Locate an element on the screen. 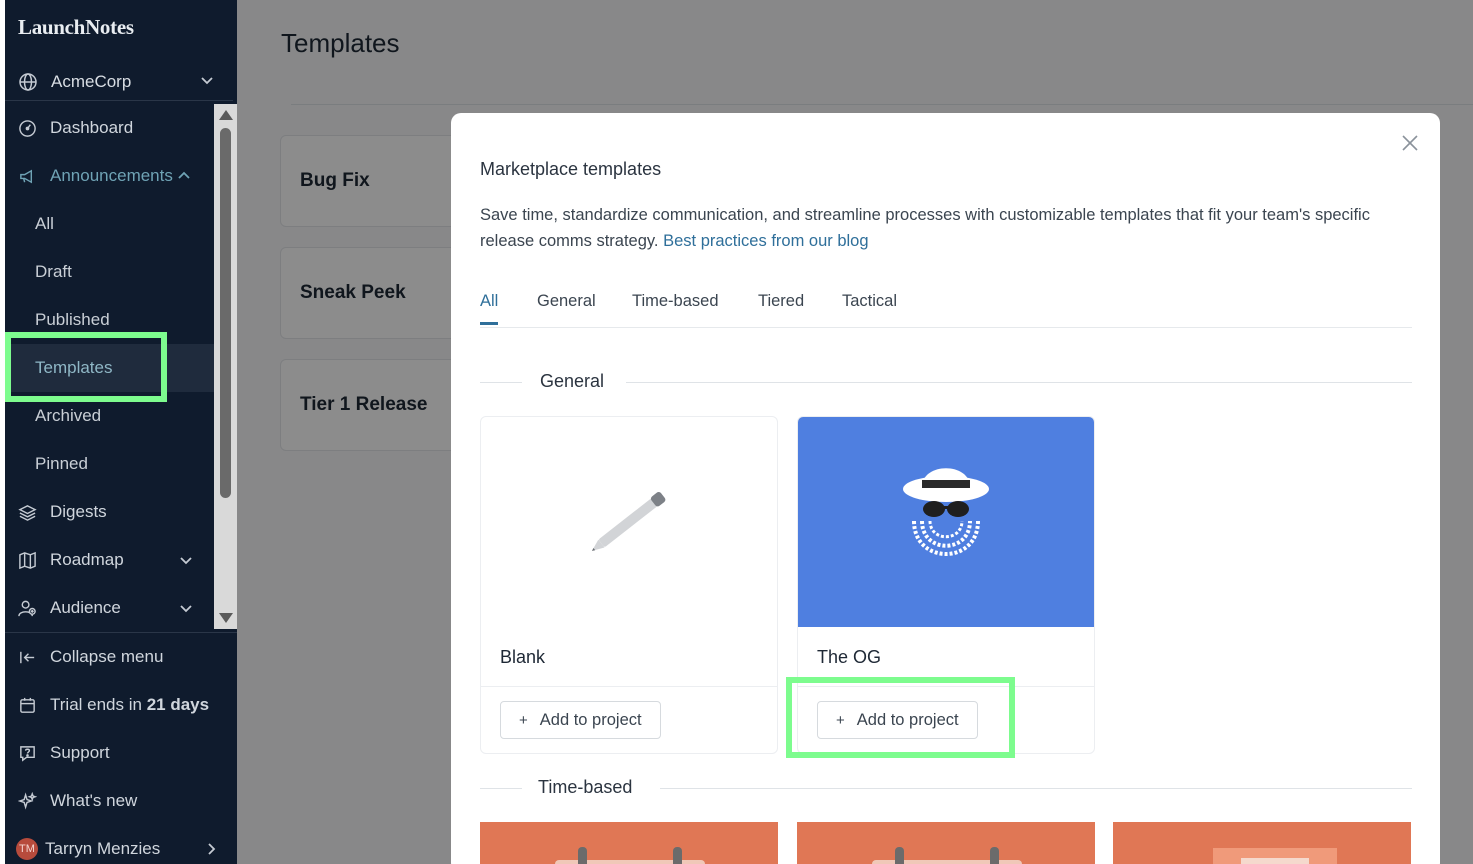 The height and width of the screenshot is (864, 1473). user-menu: TM Tarryn Menzies is located at coordinates (121, 844).